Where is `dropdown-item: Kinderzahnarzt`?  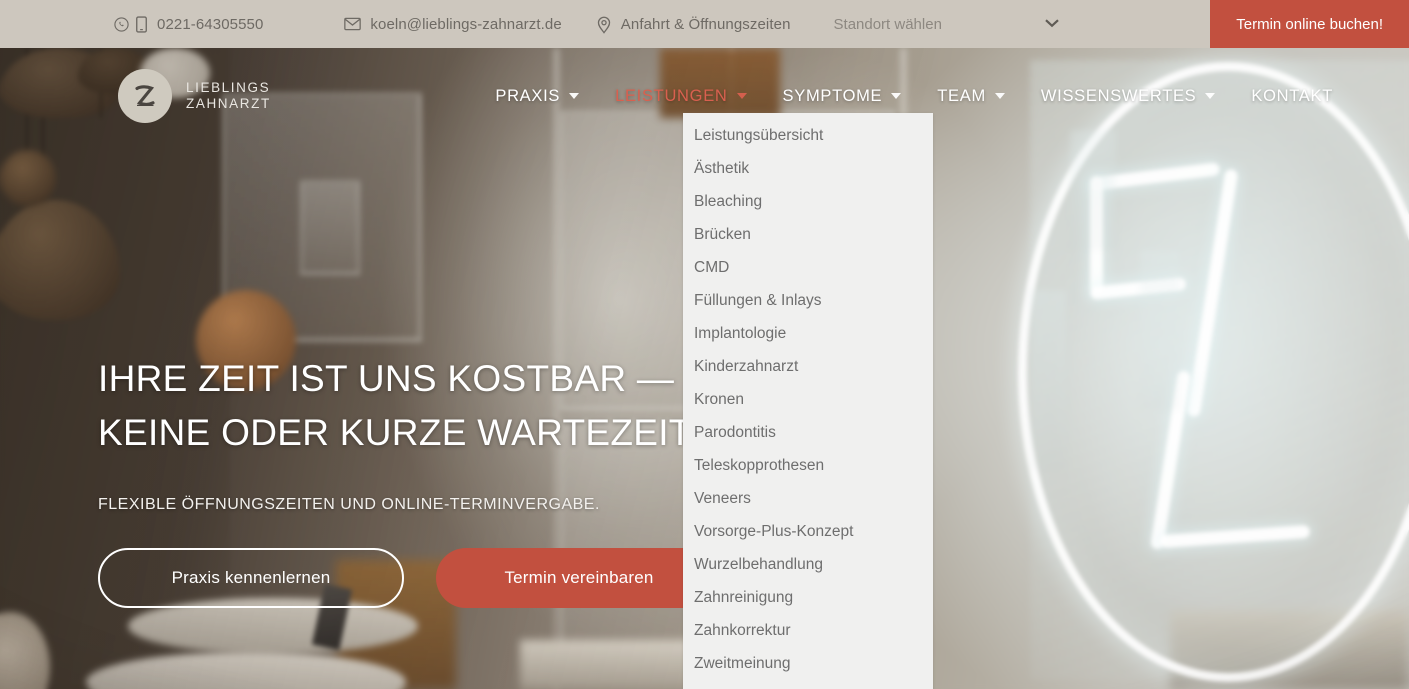
dropdown-item: Kinderzahnarzt is located at coordinates (808, 366).